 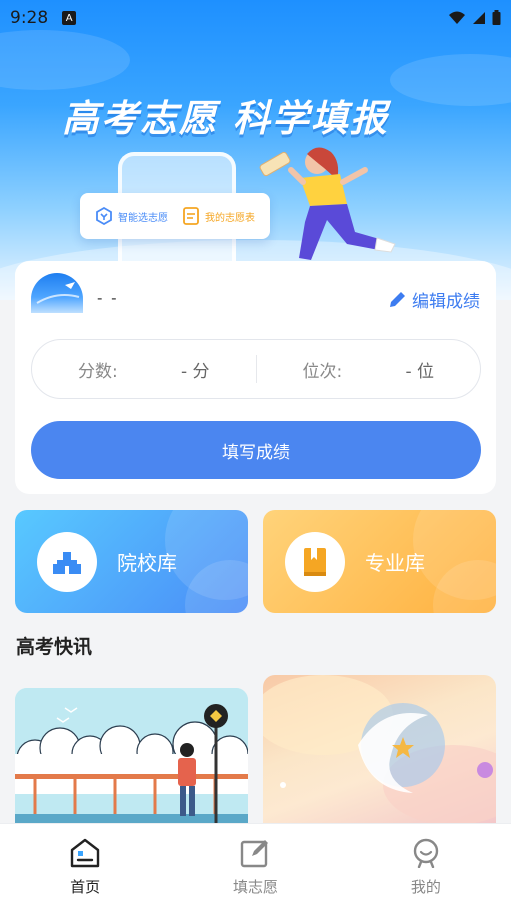 I want to click on score-label: 分数:, so click(x=98, y=371).